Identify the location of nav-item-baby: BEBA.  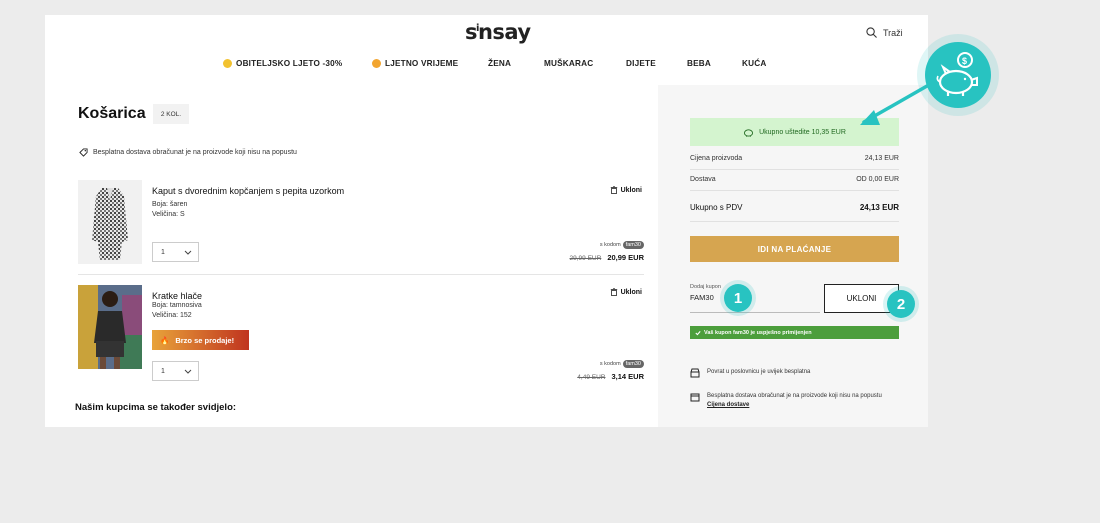
(699, 63).